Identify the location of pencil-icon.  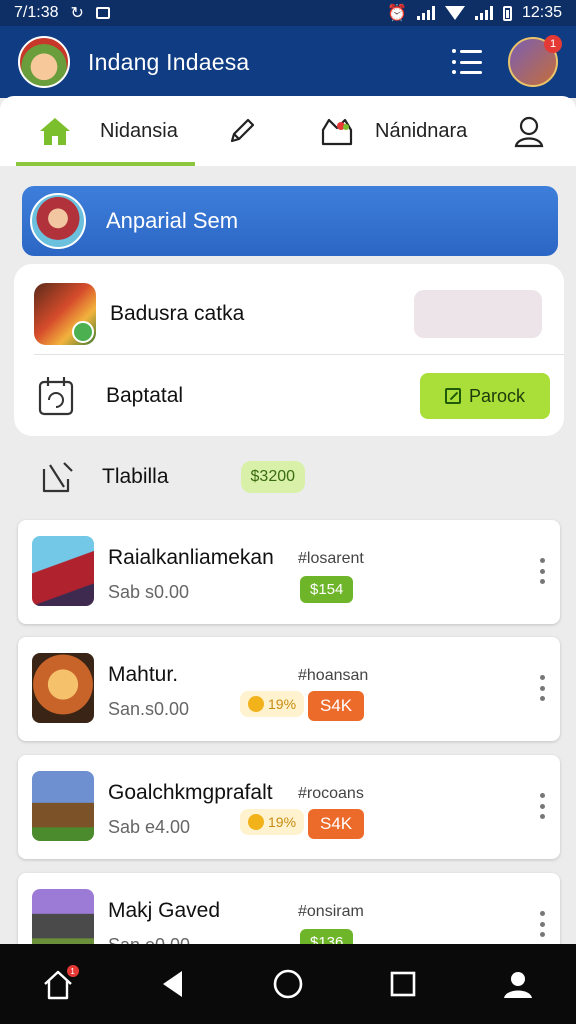
(242, 130).